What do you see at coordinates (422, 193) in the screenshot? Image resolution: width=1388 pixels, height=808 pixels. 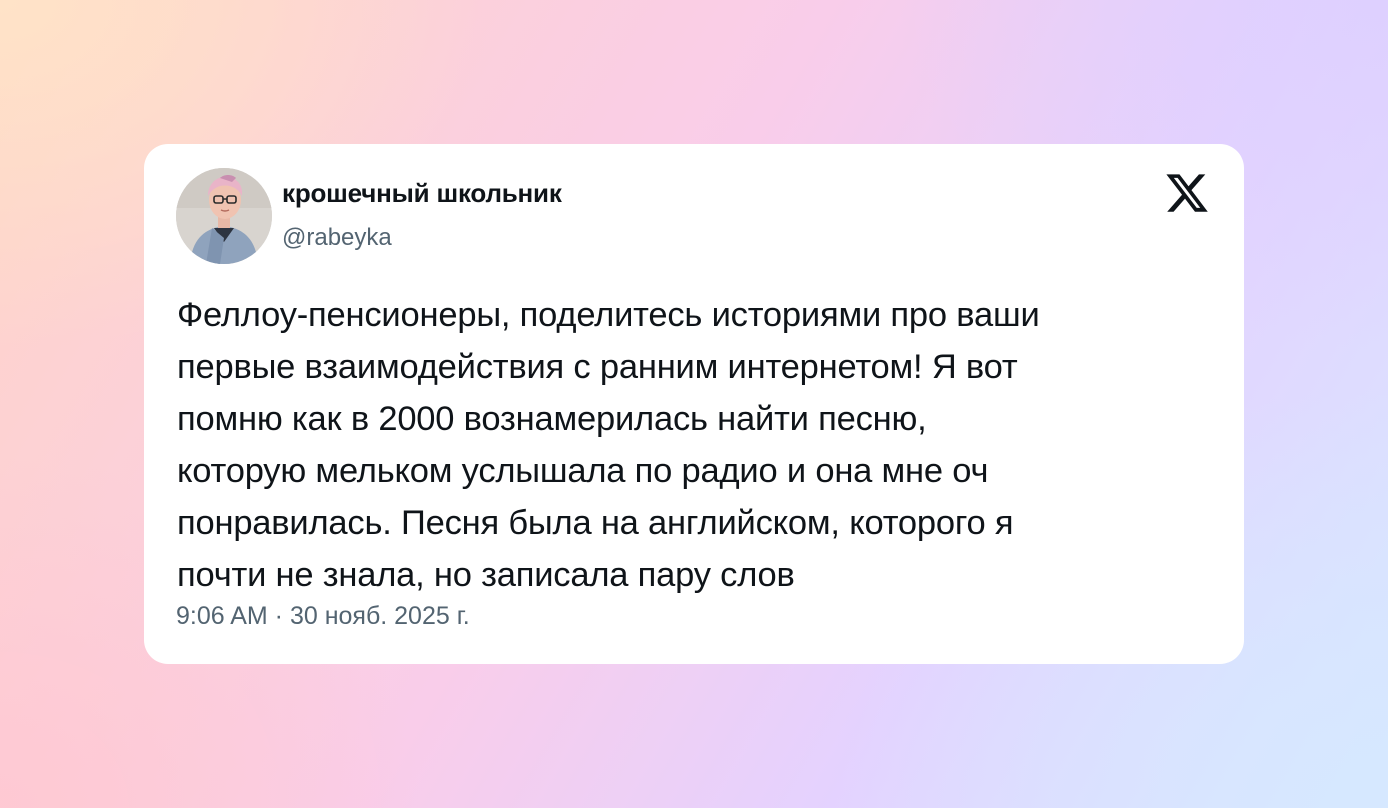 I see `author-name: крошечный школьник` at bounding box center [422, 193].